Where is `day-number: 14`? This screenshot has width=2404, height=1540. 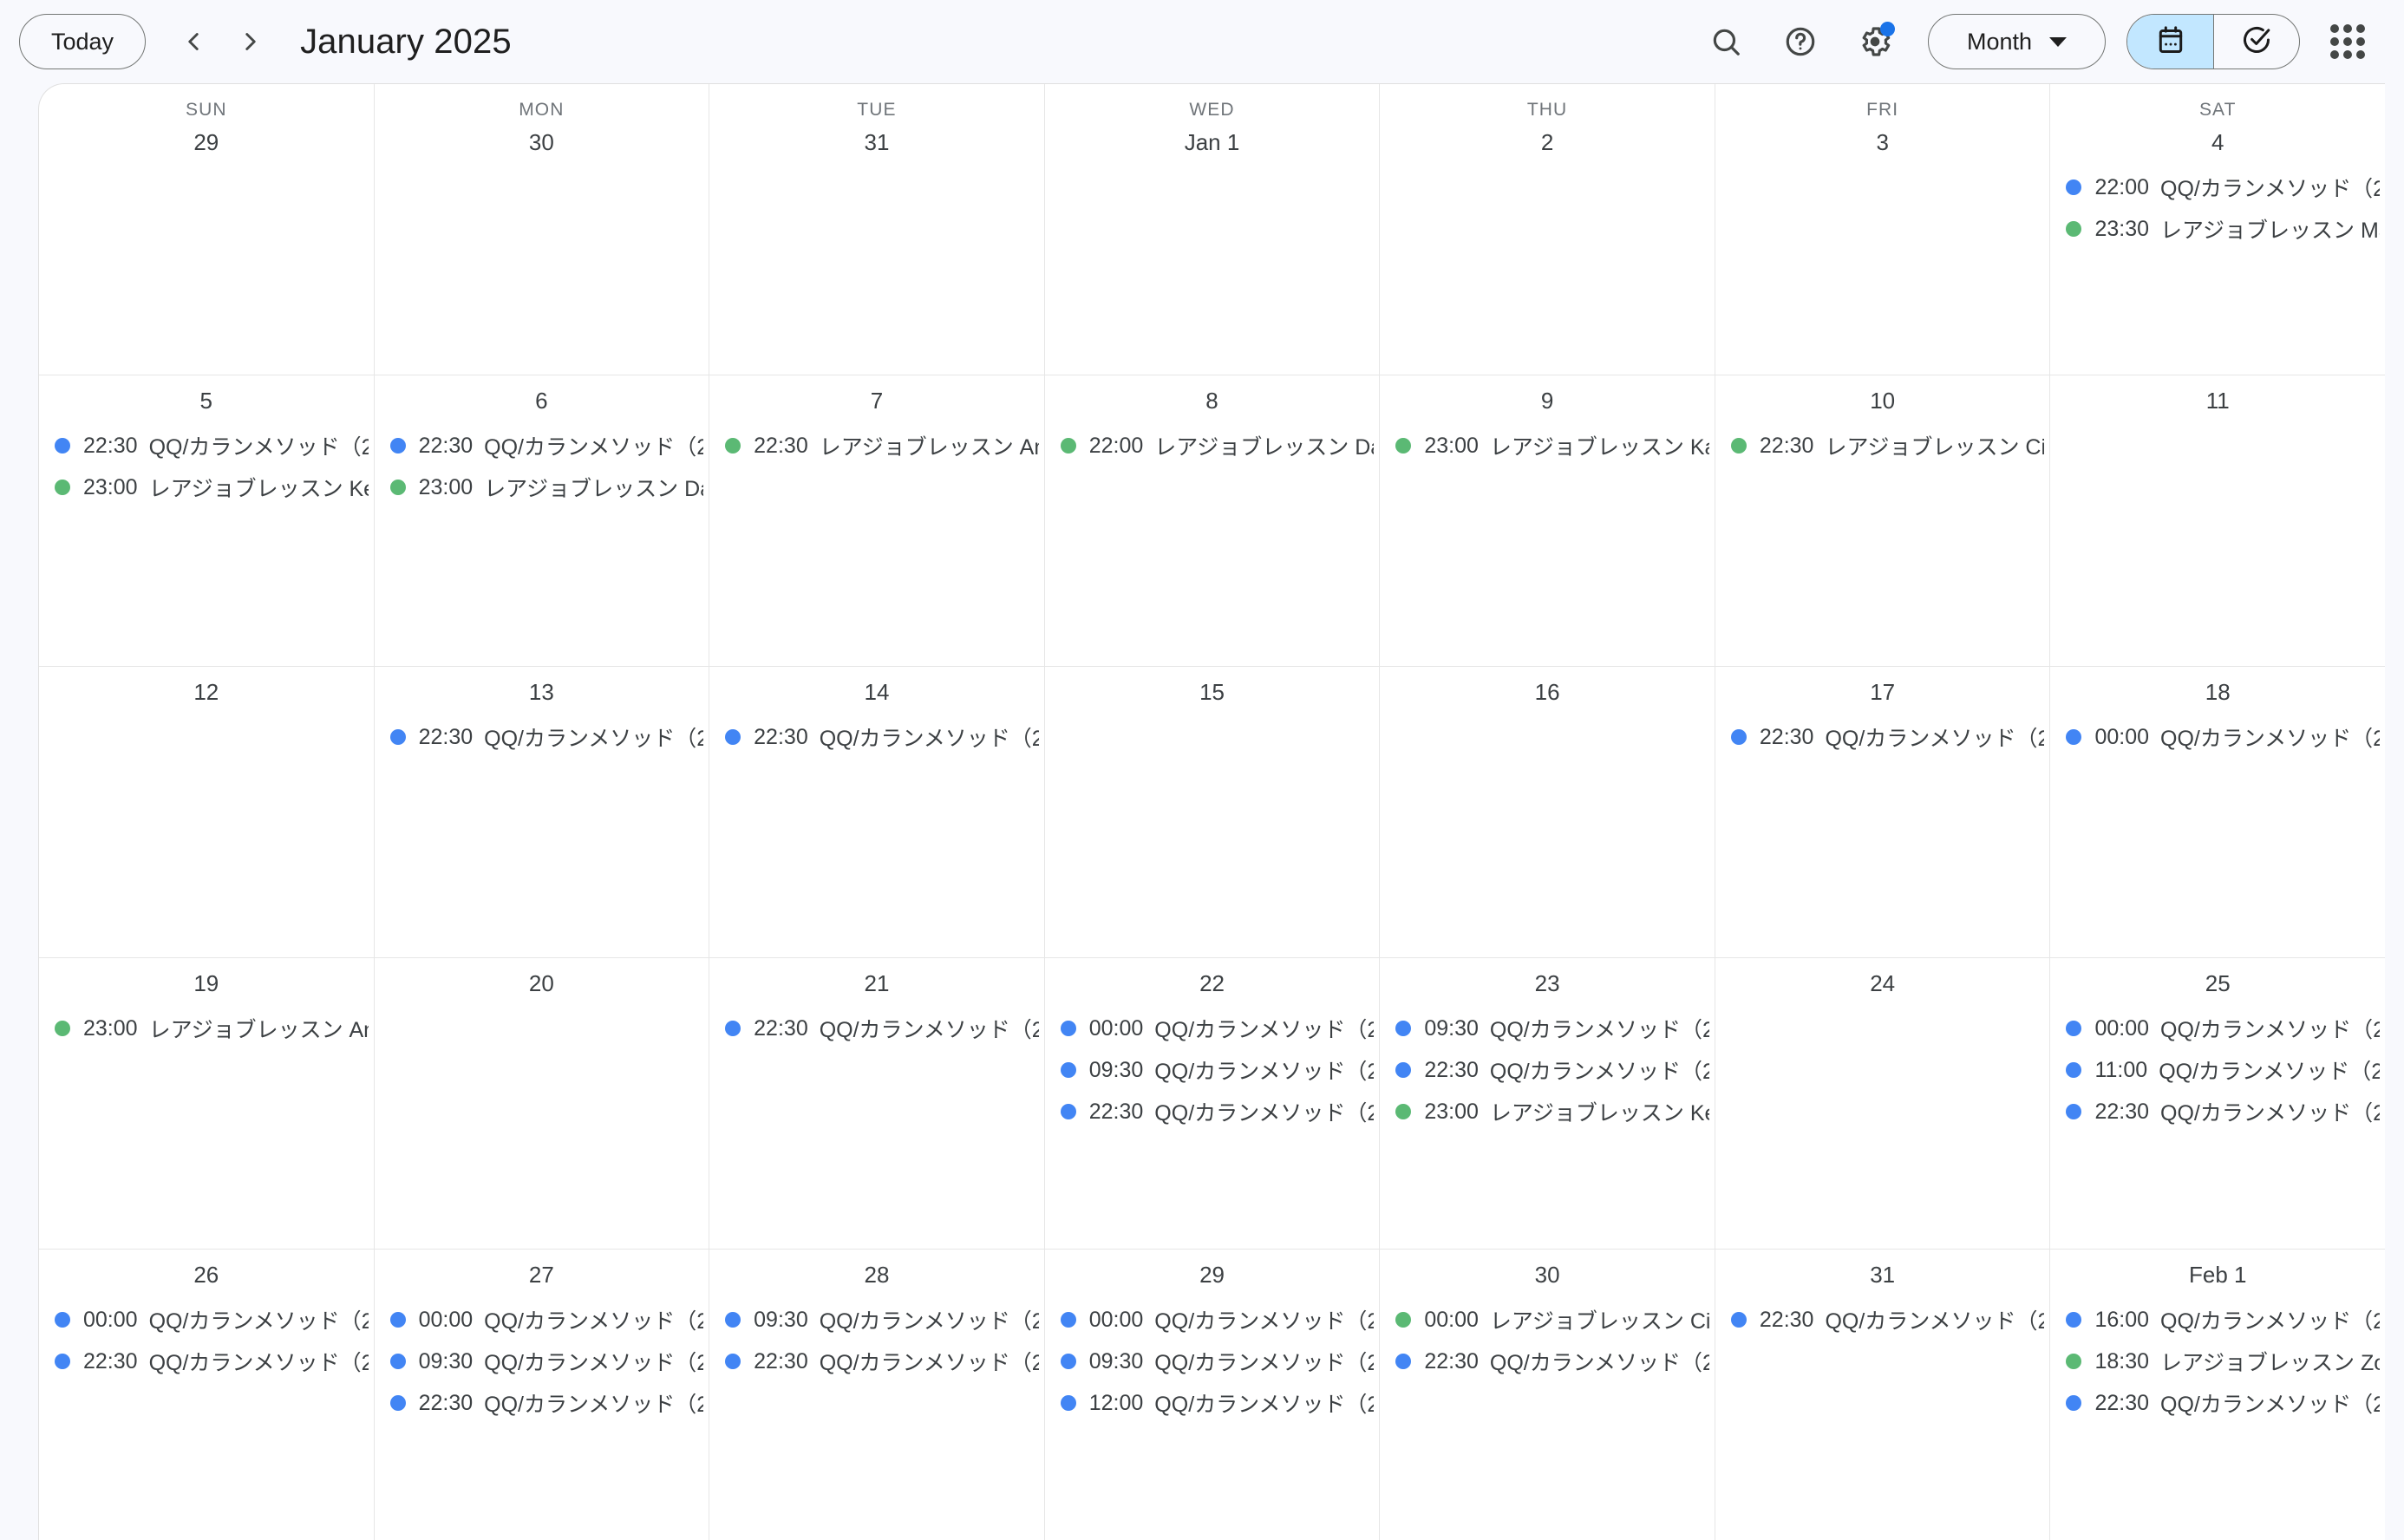
day-number: 14 is located at coordinates (876, 692).